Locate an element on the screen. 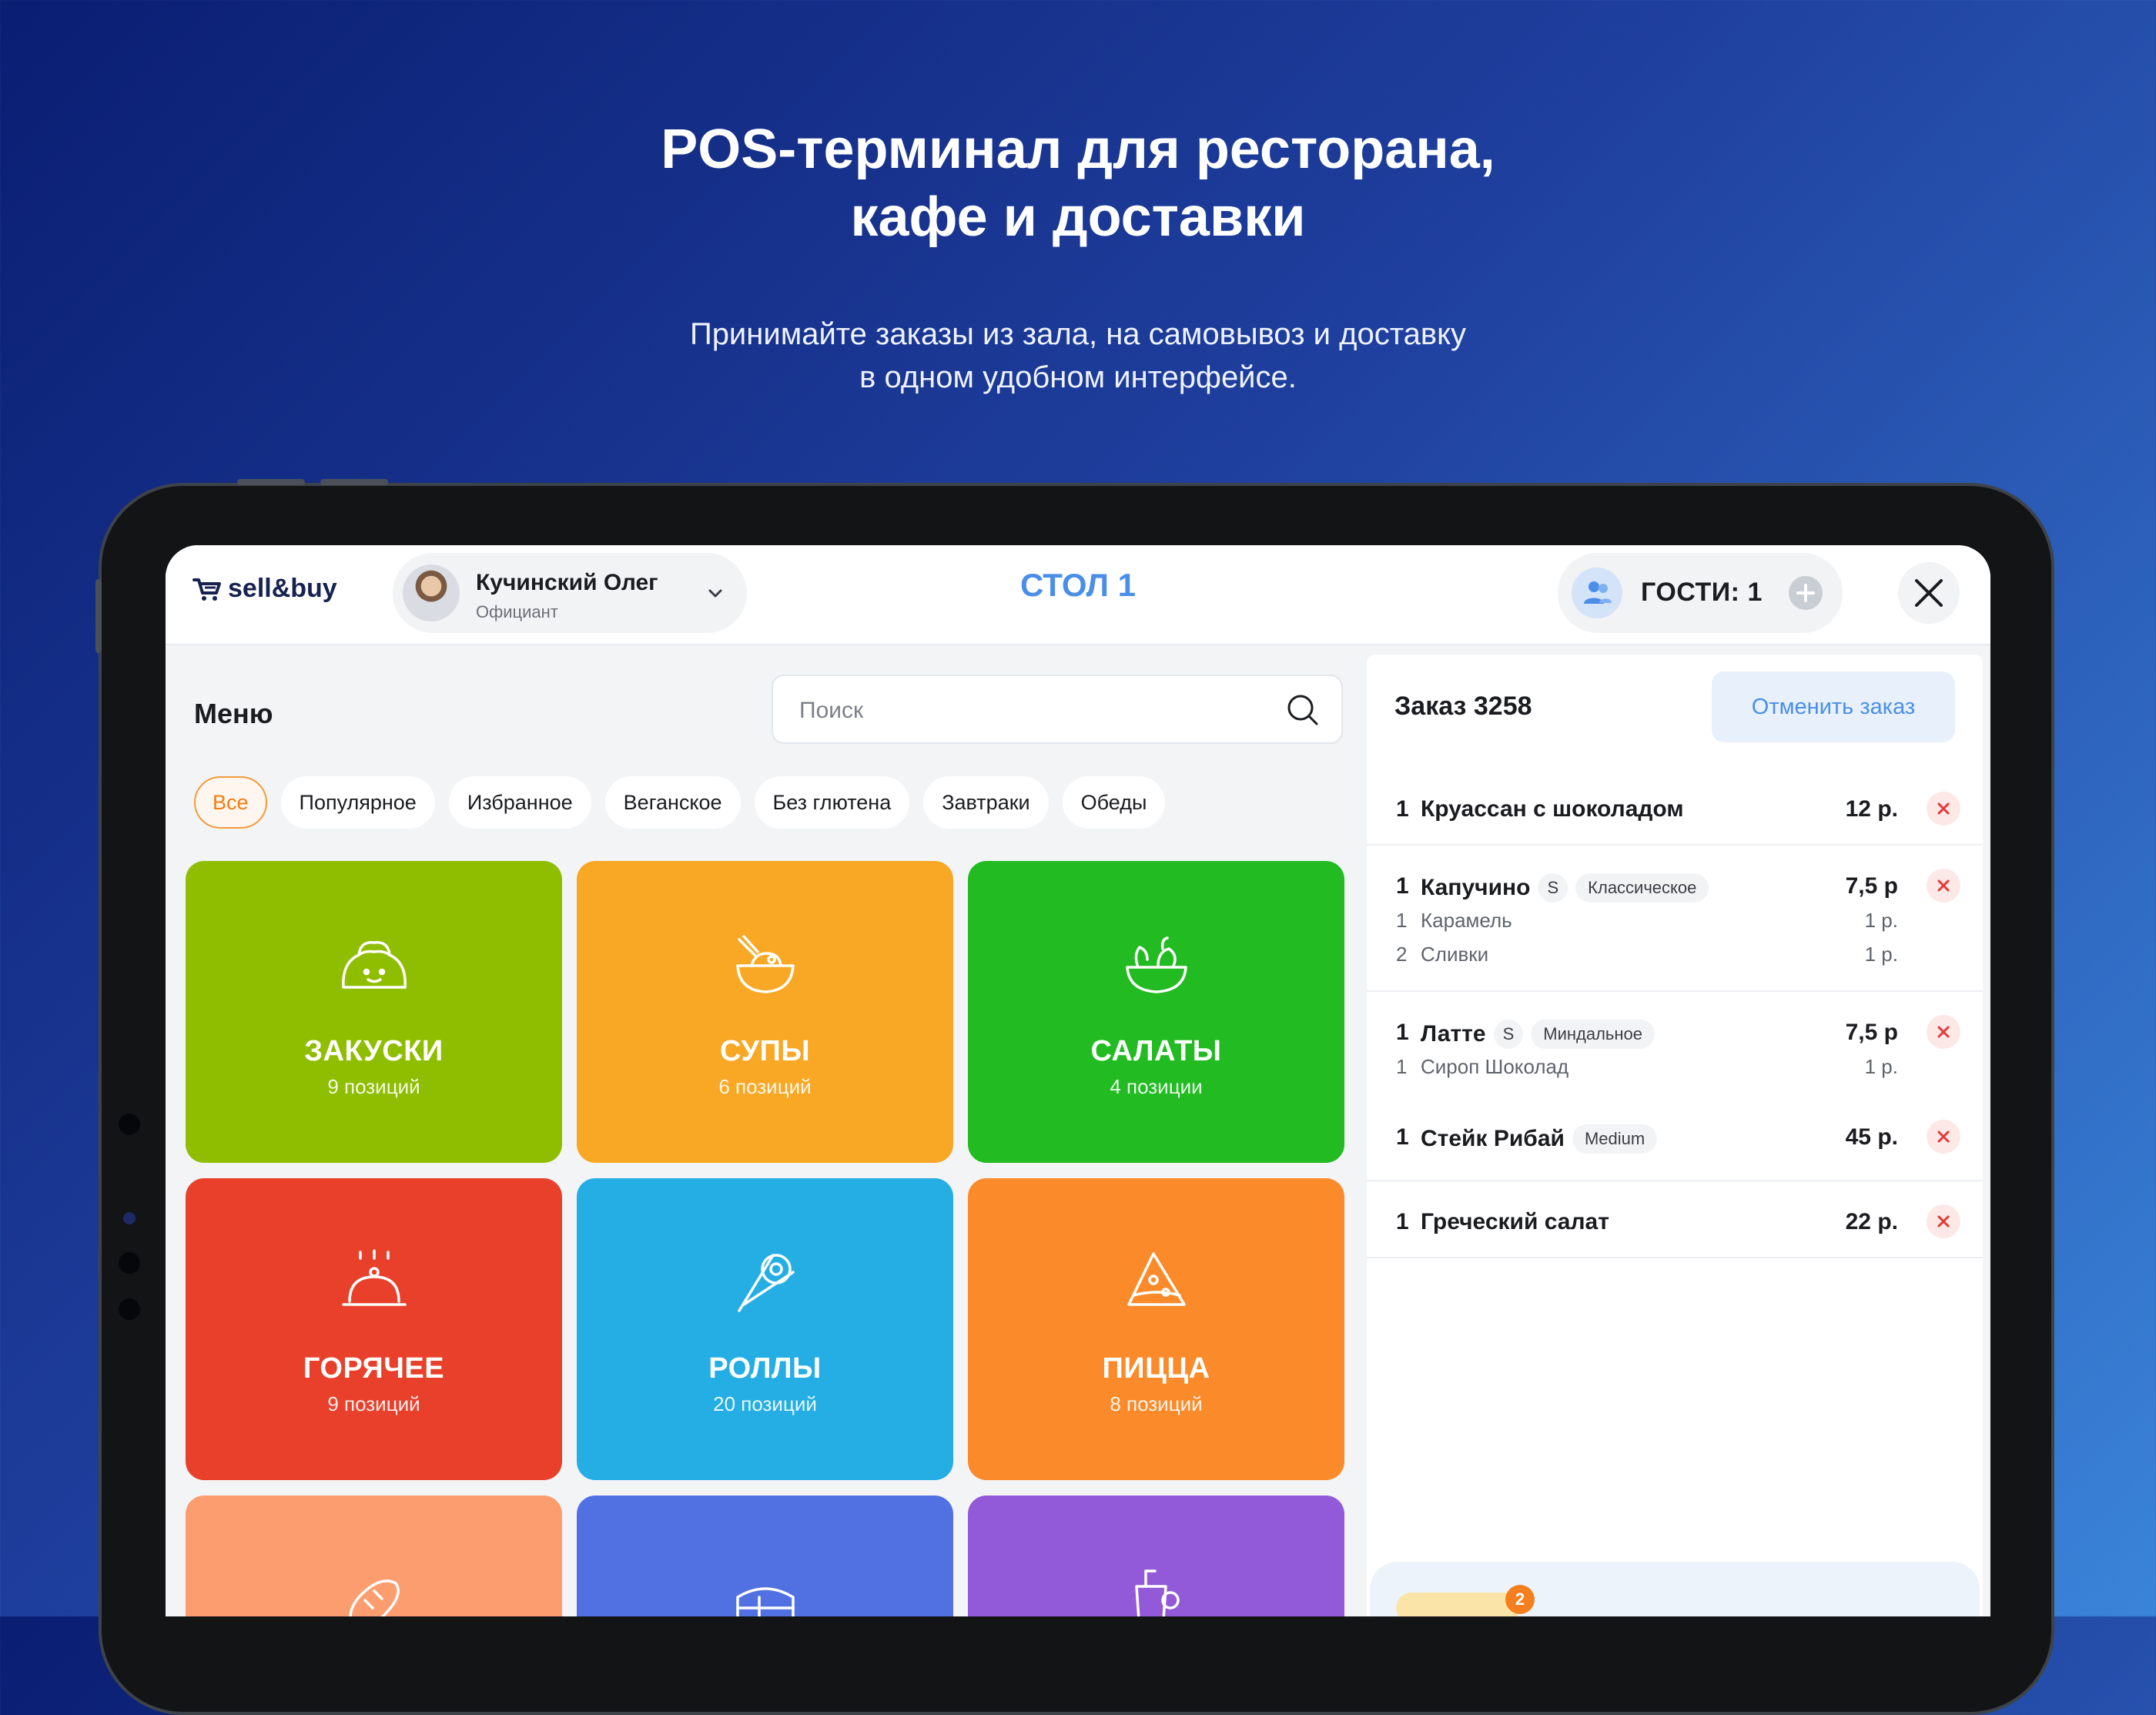 The image size is (2156, 1715). user-selector: Кучинский Олег Официант is located at coordinates (570, 593).